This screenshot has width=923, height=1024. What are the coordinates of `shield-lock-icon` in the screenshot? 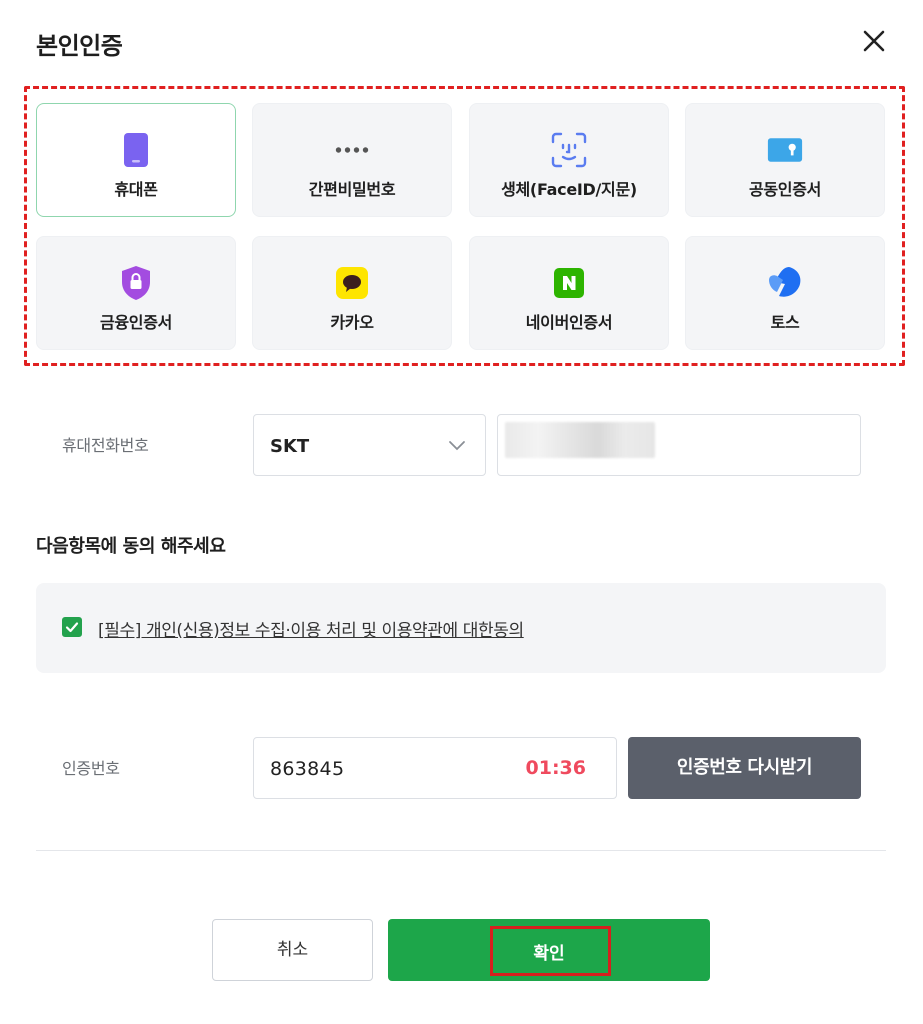 It's located at (136, 283).